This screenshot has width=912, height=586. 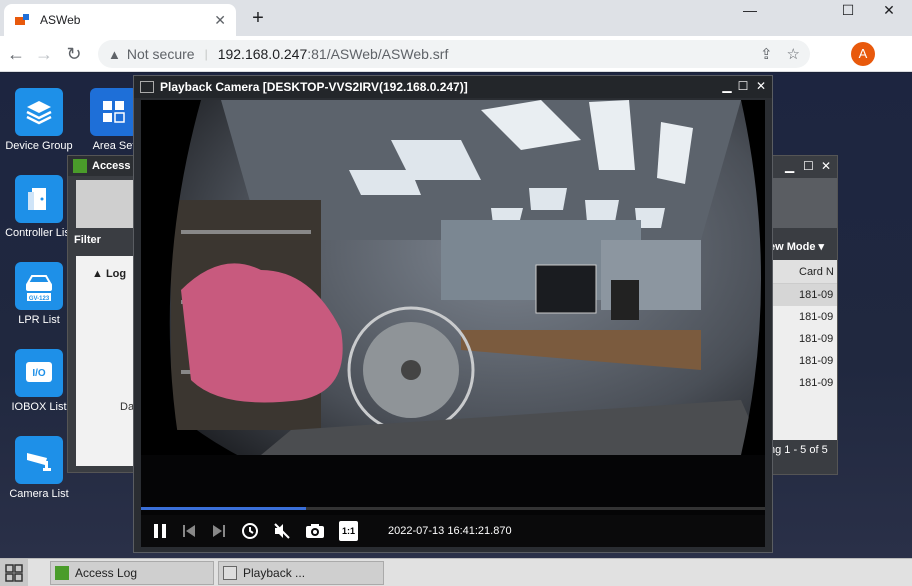 What do you see at coordinates (114, 54) in the screenshot?
I see `warning-icon: ▲` at bounding box center [114, 54].